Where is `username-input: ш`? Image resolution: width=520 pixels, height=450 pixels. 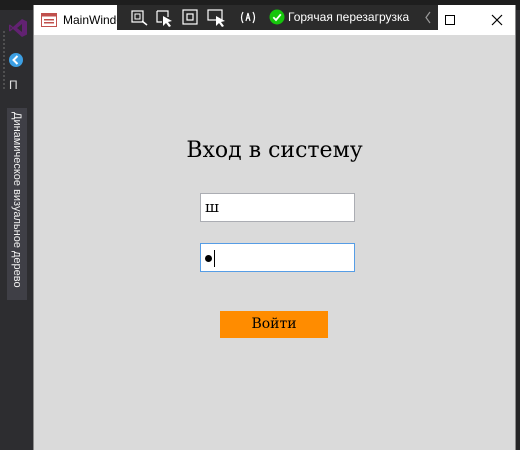 username-input: ш is located at coordinates (277, 207).